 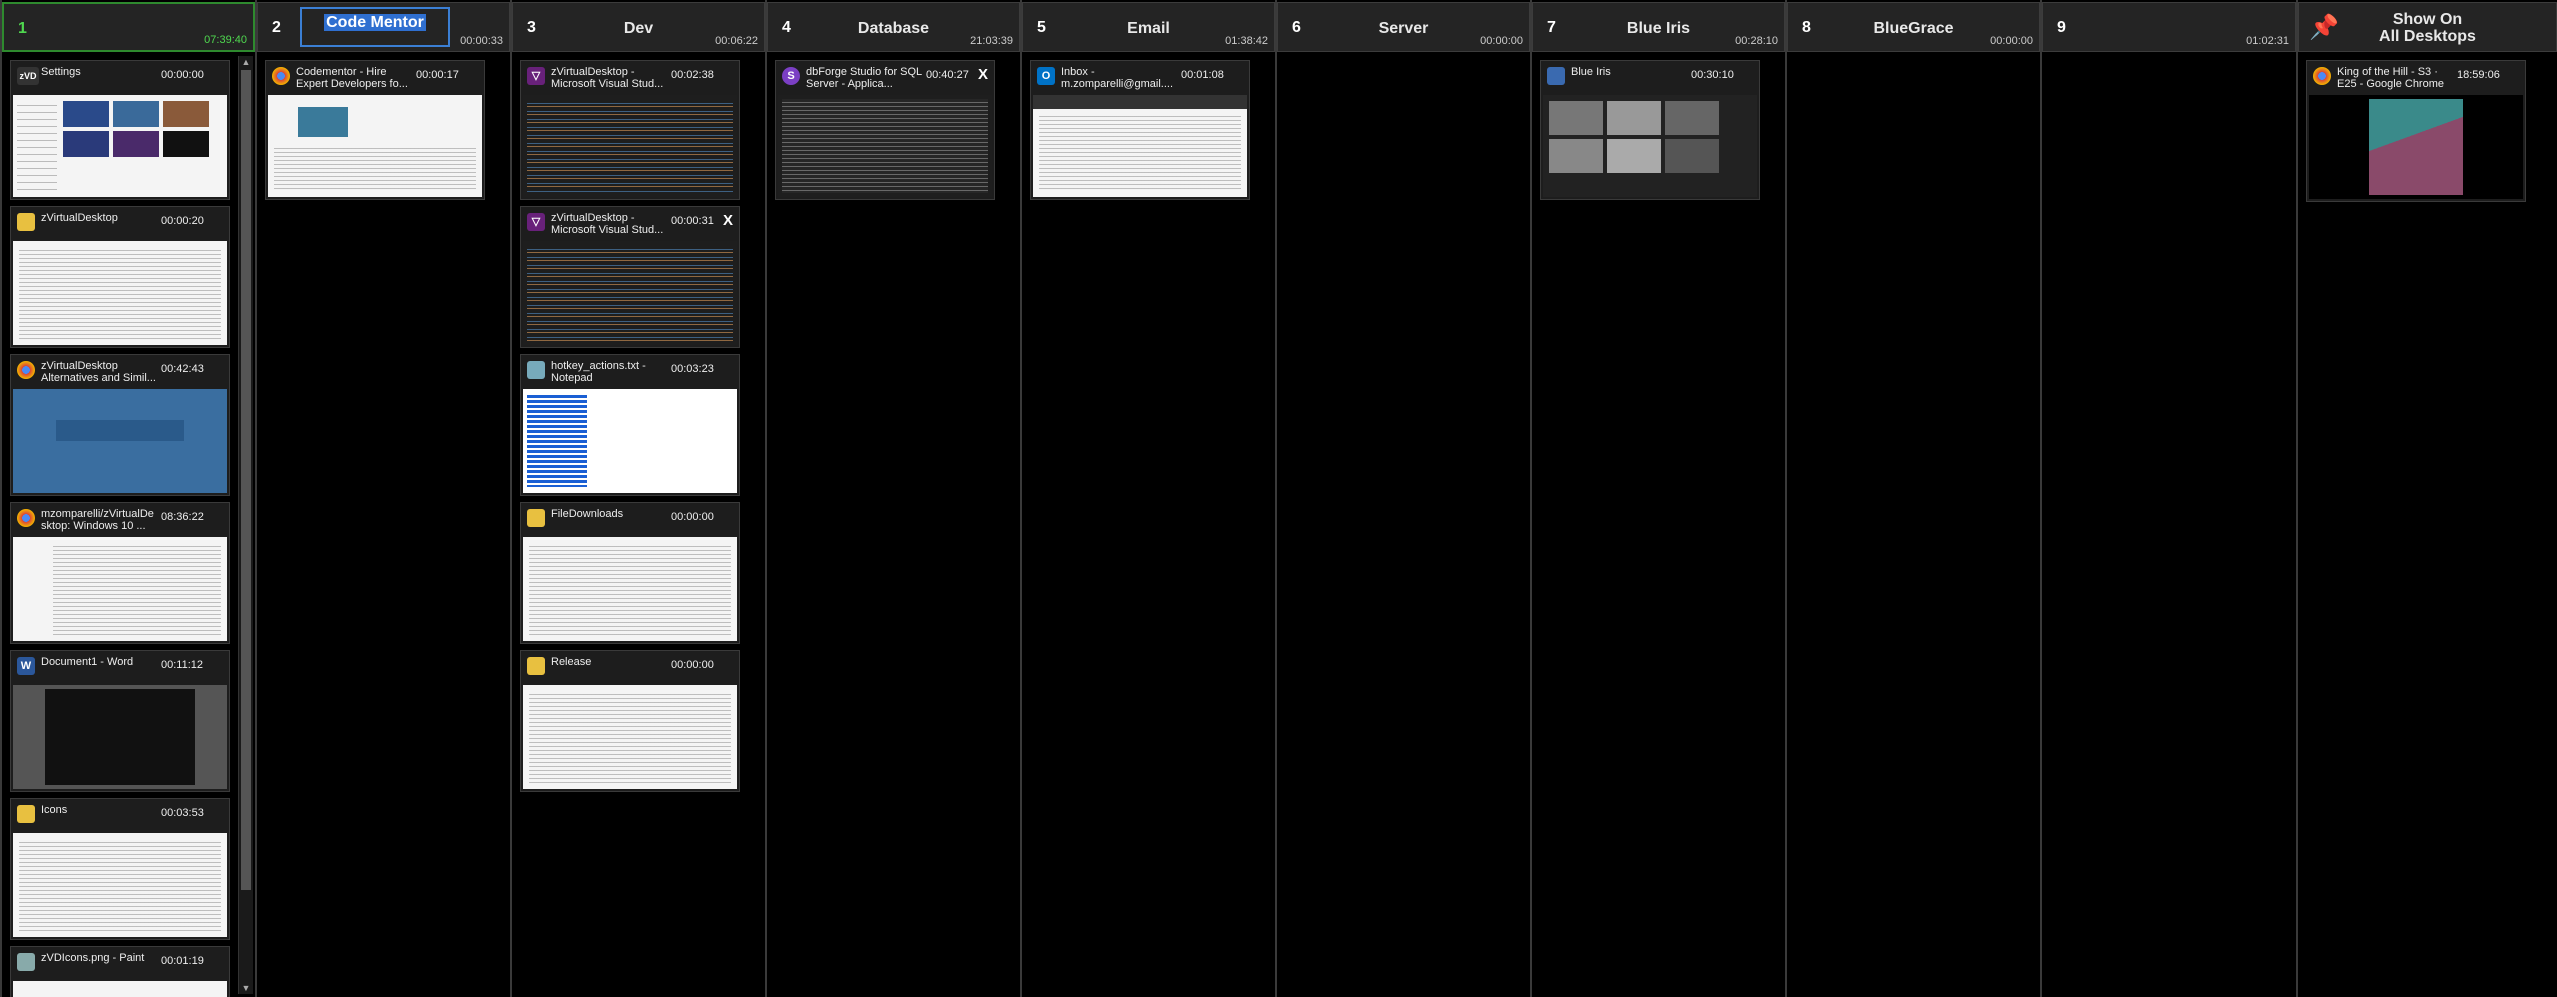 I want to click on window-title: zVirtualDesktop, so click(x=79, y=218).